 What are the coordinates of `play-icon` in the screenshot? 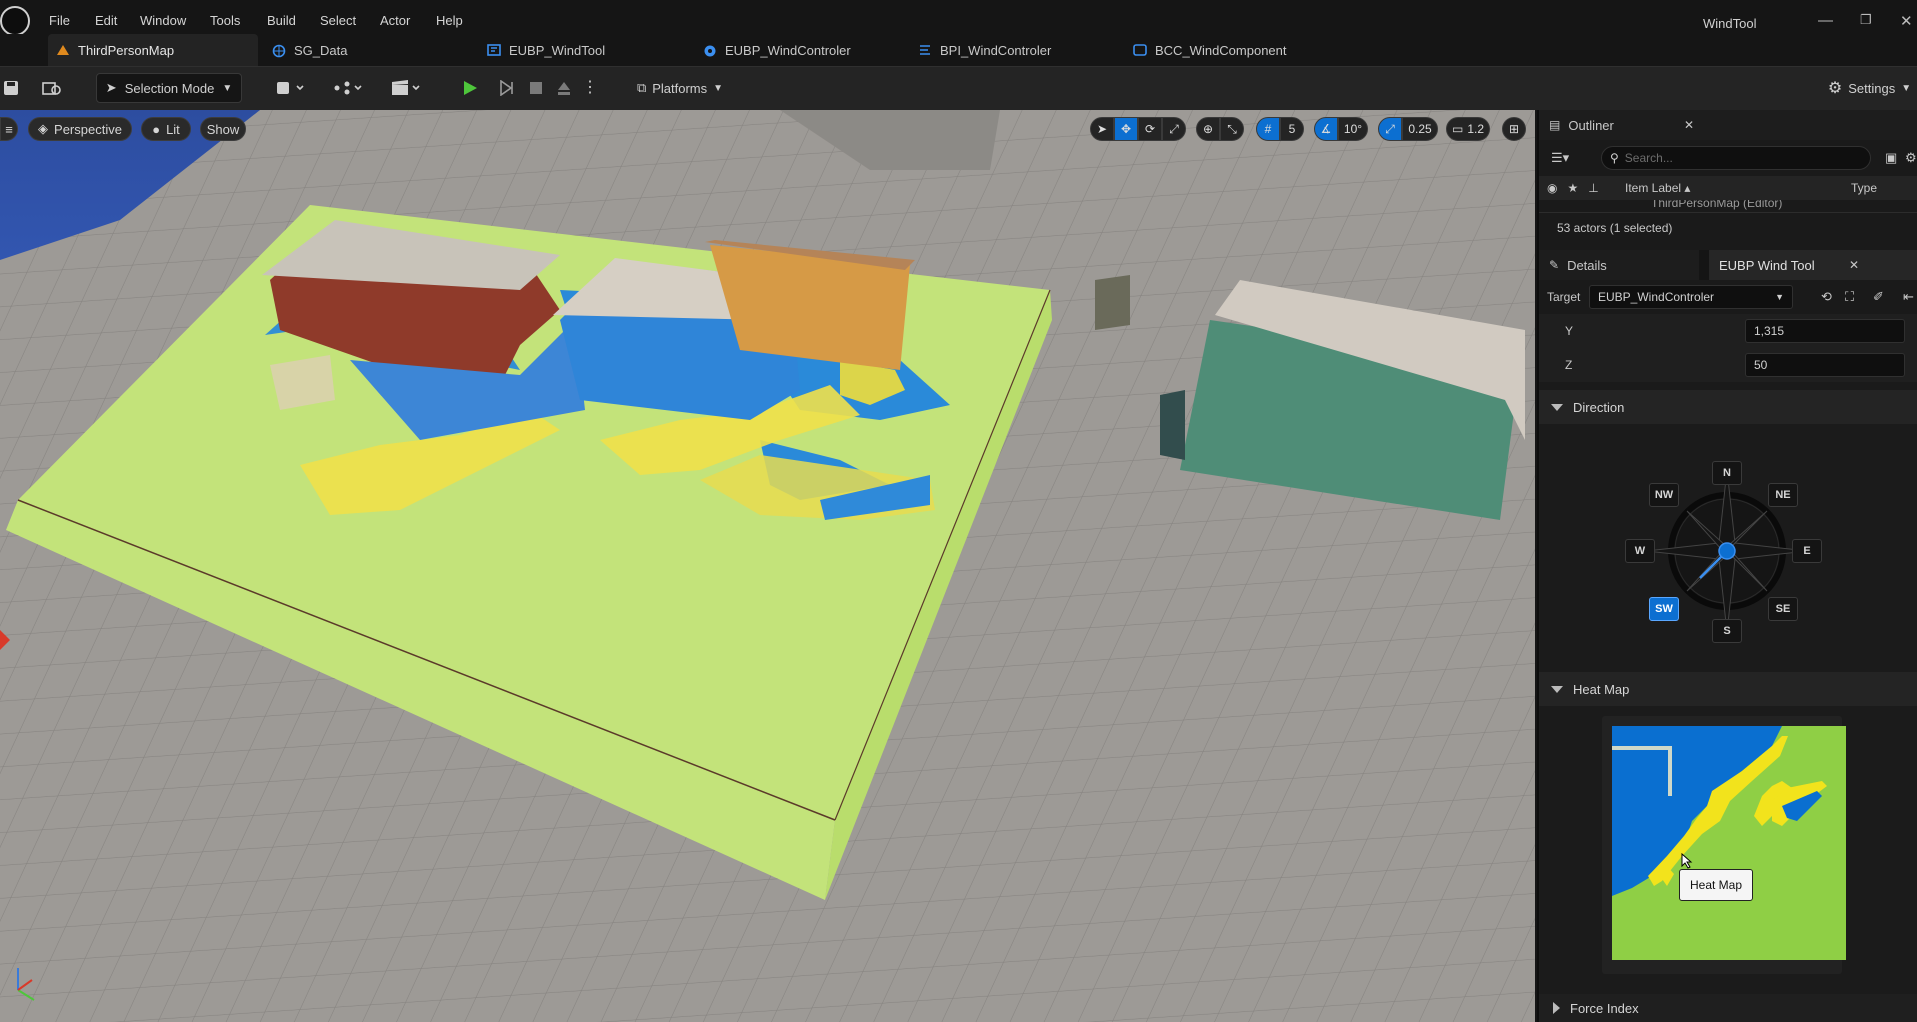 It's located at (470, 88).